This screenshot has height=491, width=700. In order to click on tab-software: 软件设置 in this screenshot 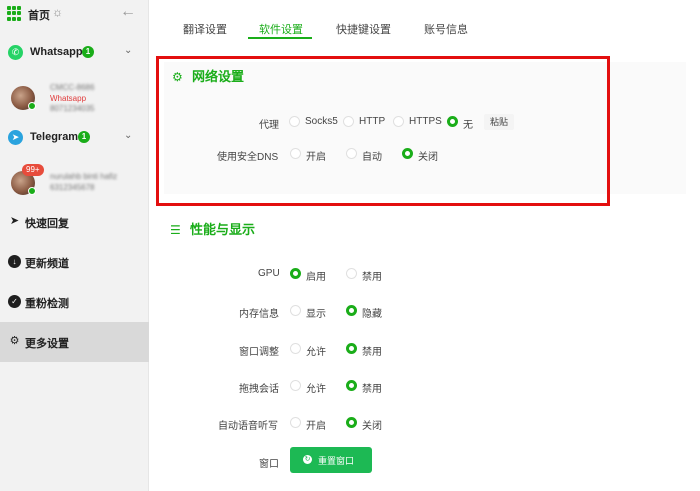, I will do `click(281, 29)`.